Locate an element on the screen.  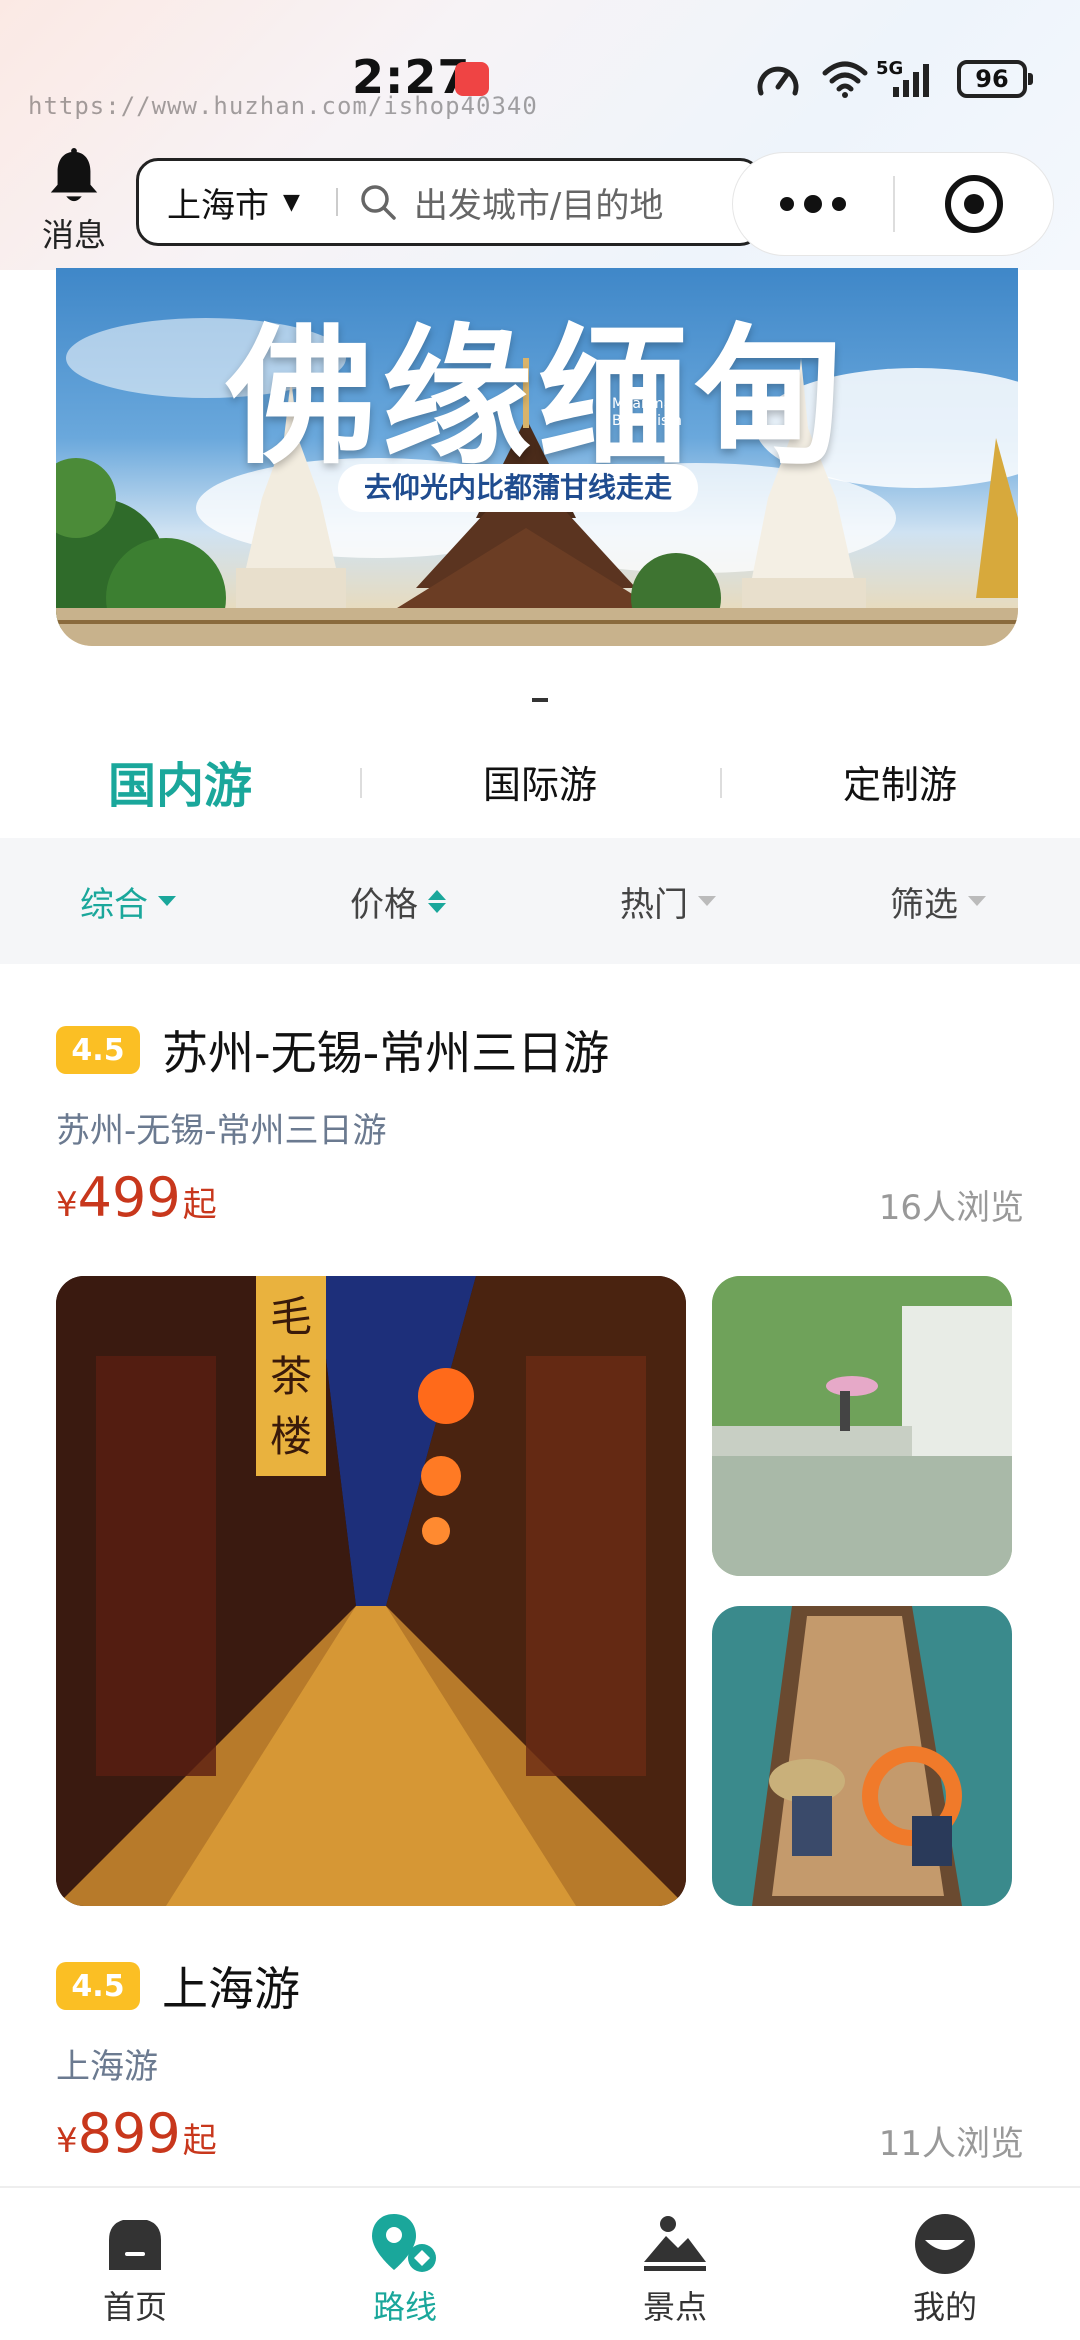
search-divider is located at coordinates (336, 202).